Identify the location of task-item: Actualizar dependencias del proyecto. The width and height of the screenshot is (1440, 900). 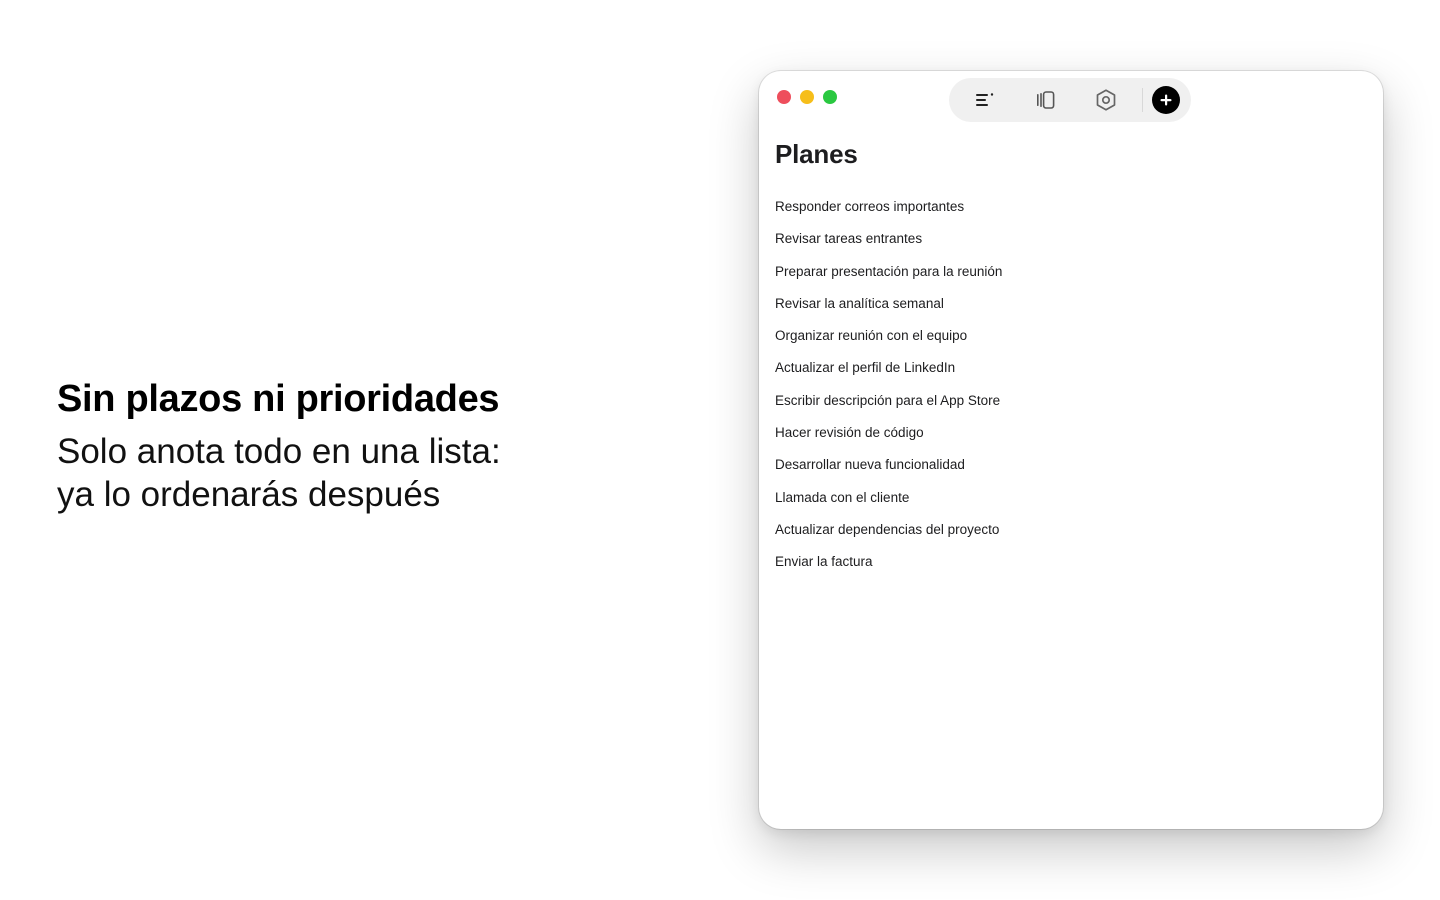
(888, 537).